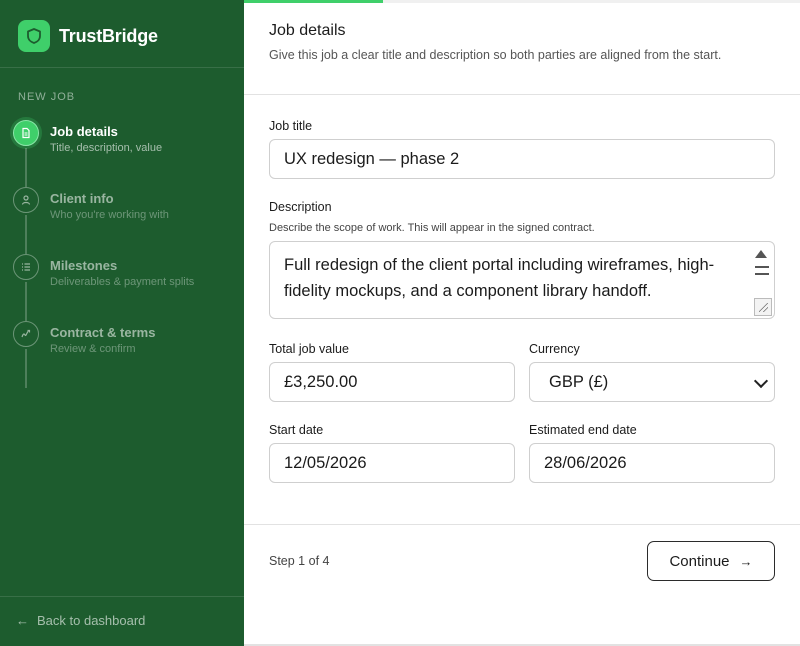 The height and width of the screenshot is (646, 800). What do you see at coordinates (93, 349) in the screenshot?
I see `step-subtitle: Review & confirm` at bounding box center [93, 349].